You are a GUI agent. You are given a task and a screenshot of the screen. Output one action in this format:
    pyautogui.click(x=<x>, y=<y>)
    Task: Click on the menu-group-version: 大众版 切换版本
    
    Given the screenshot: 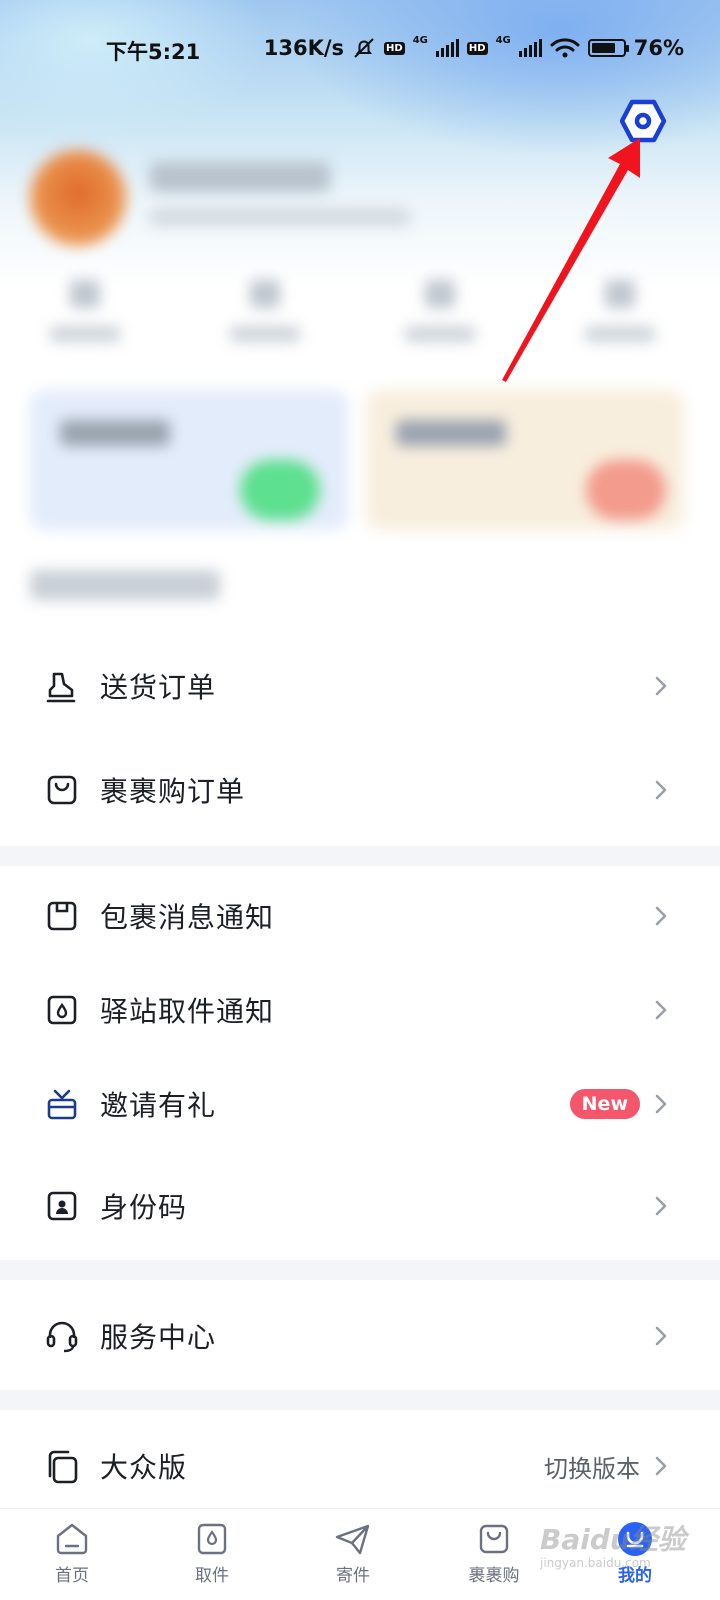 What is the action you would take?
    pyautogui.click(x=360, y=1460)
    